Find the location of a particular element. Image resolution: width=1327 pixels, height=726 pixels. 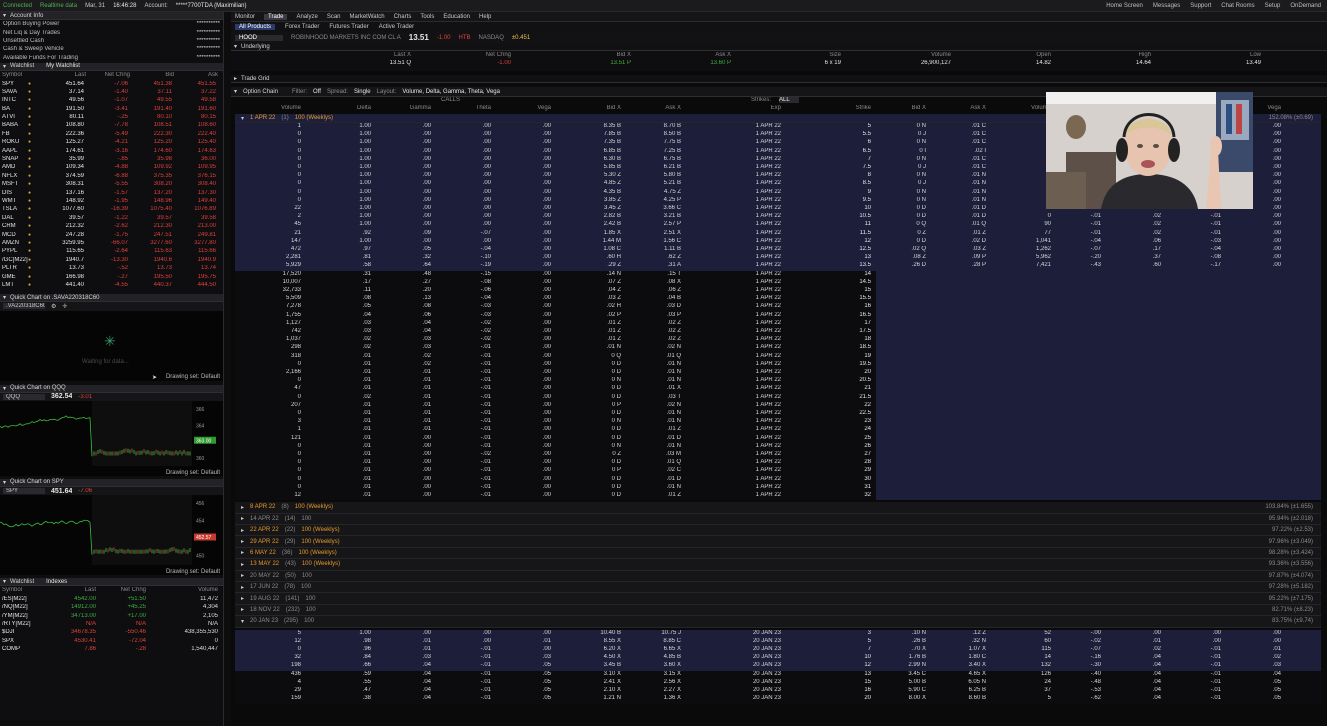

call-bid-cell: 7.35 B is located at coordinates (591, 142).